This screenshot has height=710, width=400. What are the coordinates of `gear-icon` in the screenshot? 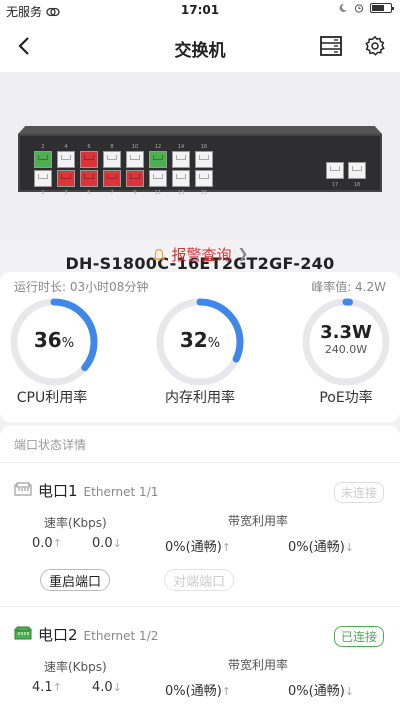 It's located at (375, 46).